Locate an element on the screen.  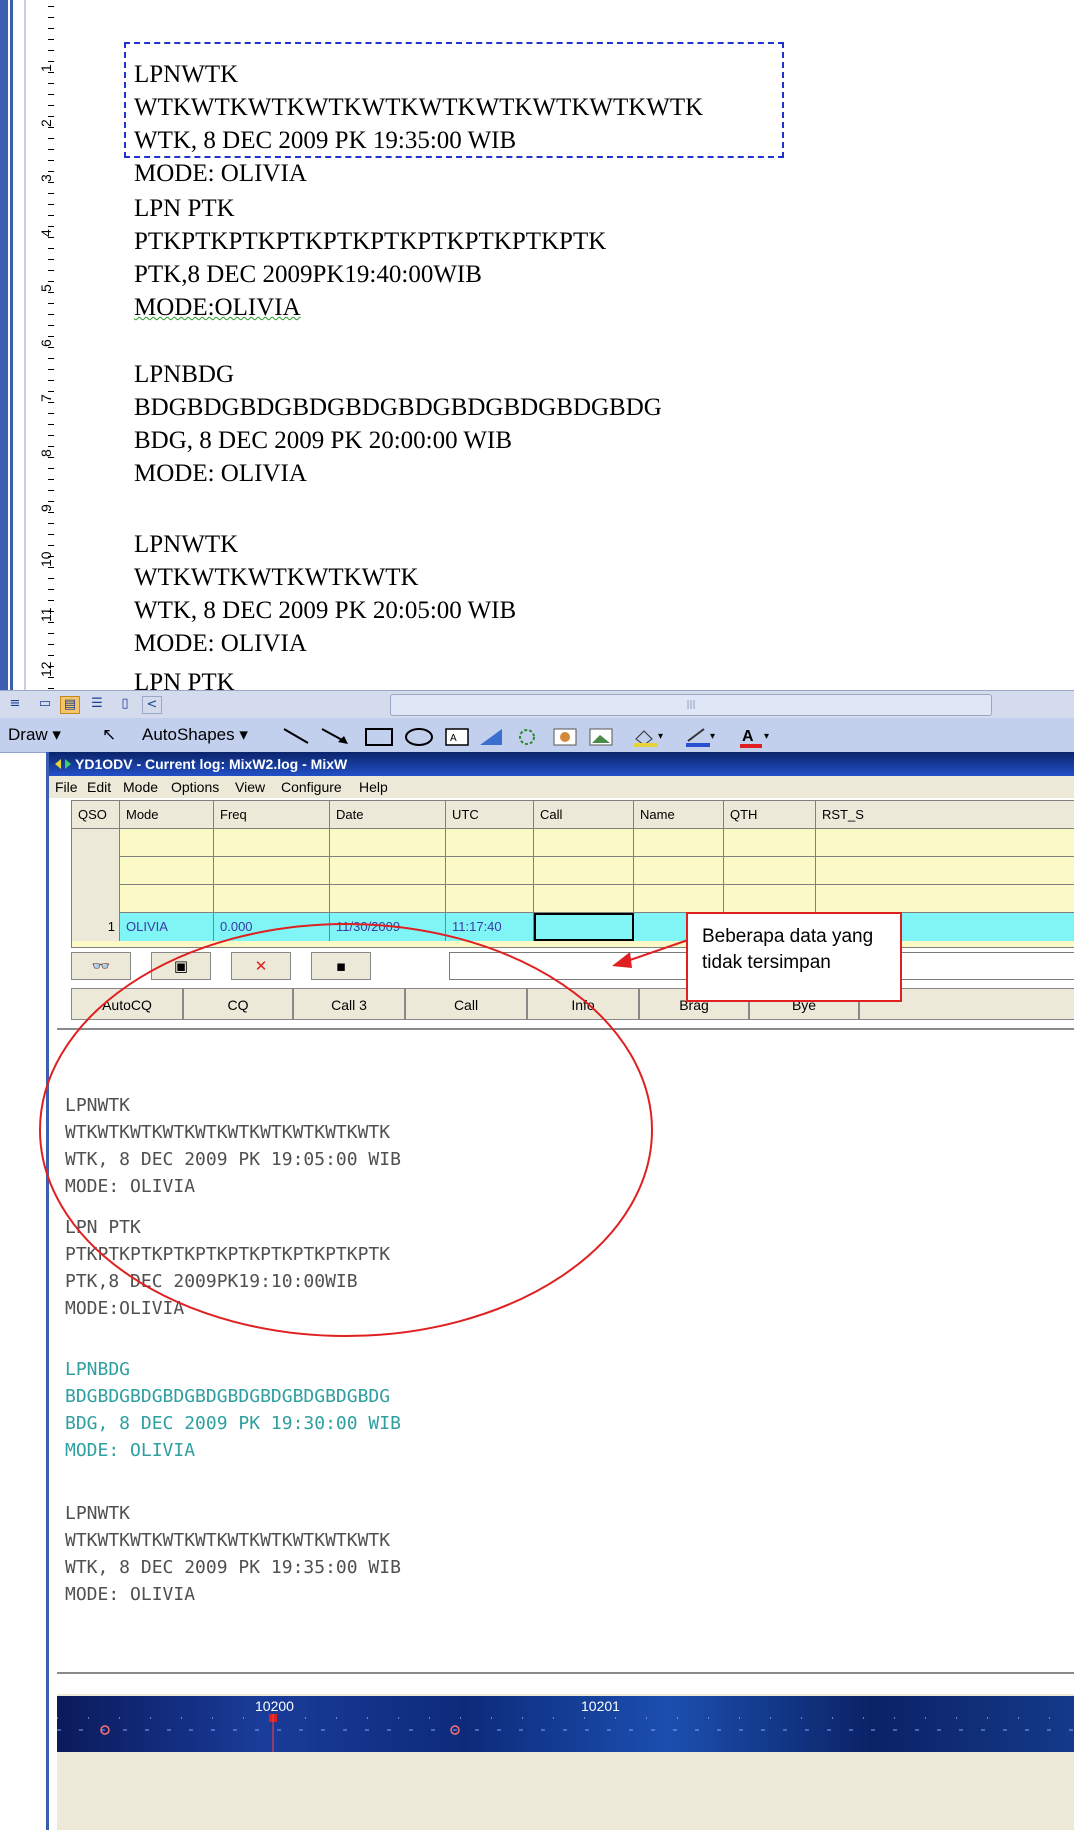
col-freq: Freq is located at coordinates (272, 815).